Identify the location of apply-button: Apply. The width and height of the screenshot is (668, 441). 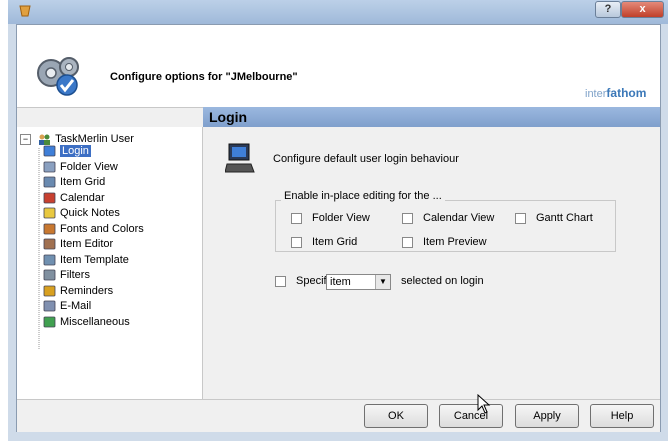
(547, 416).